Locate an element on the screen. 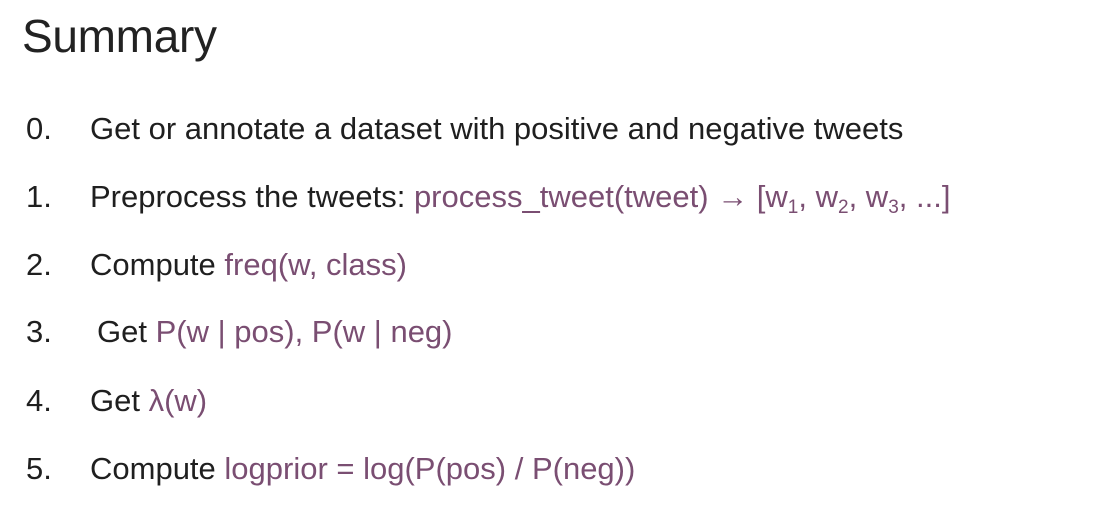 The image size is (1094, 507). step-body: Compute freq(w, class) is located at coordinates (248, 265).